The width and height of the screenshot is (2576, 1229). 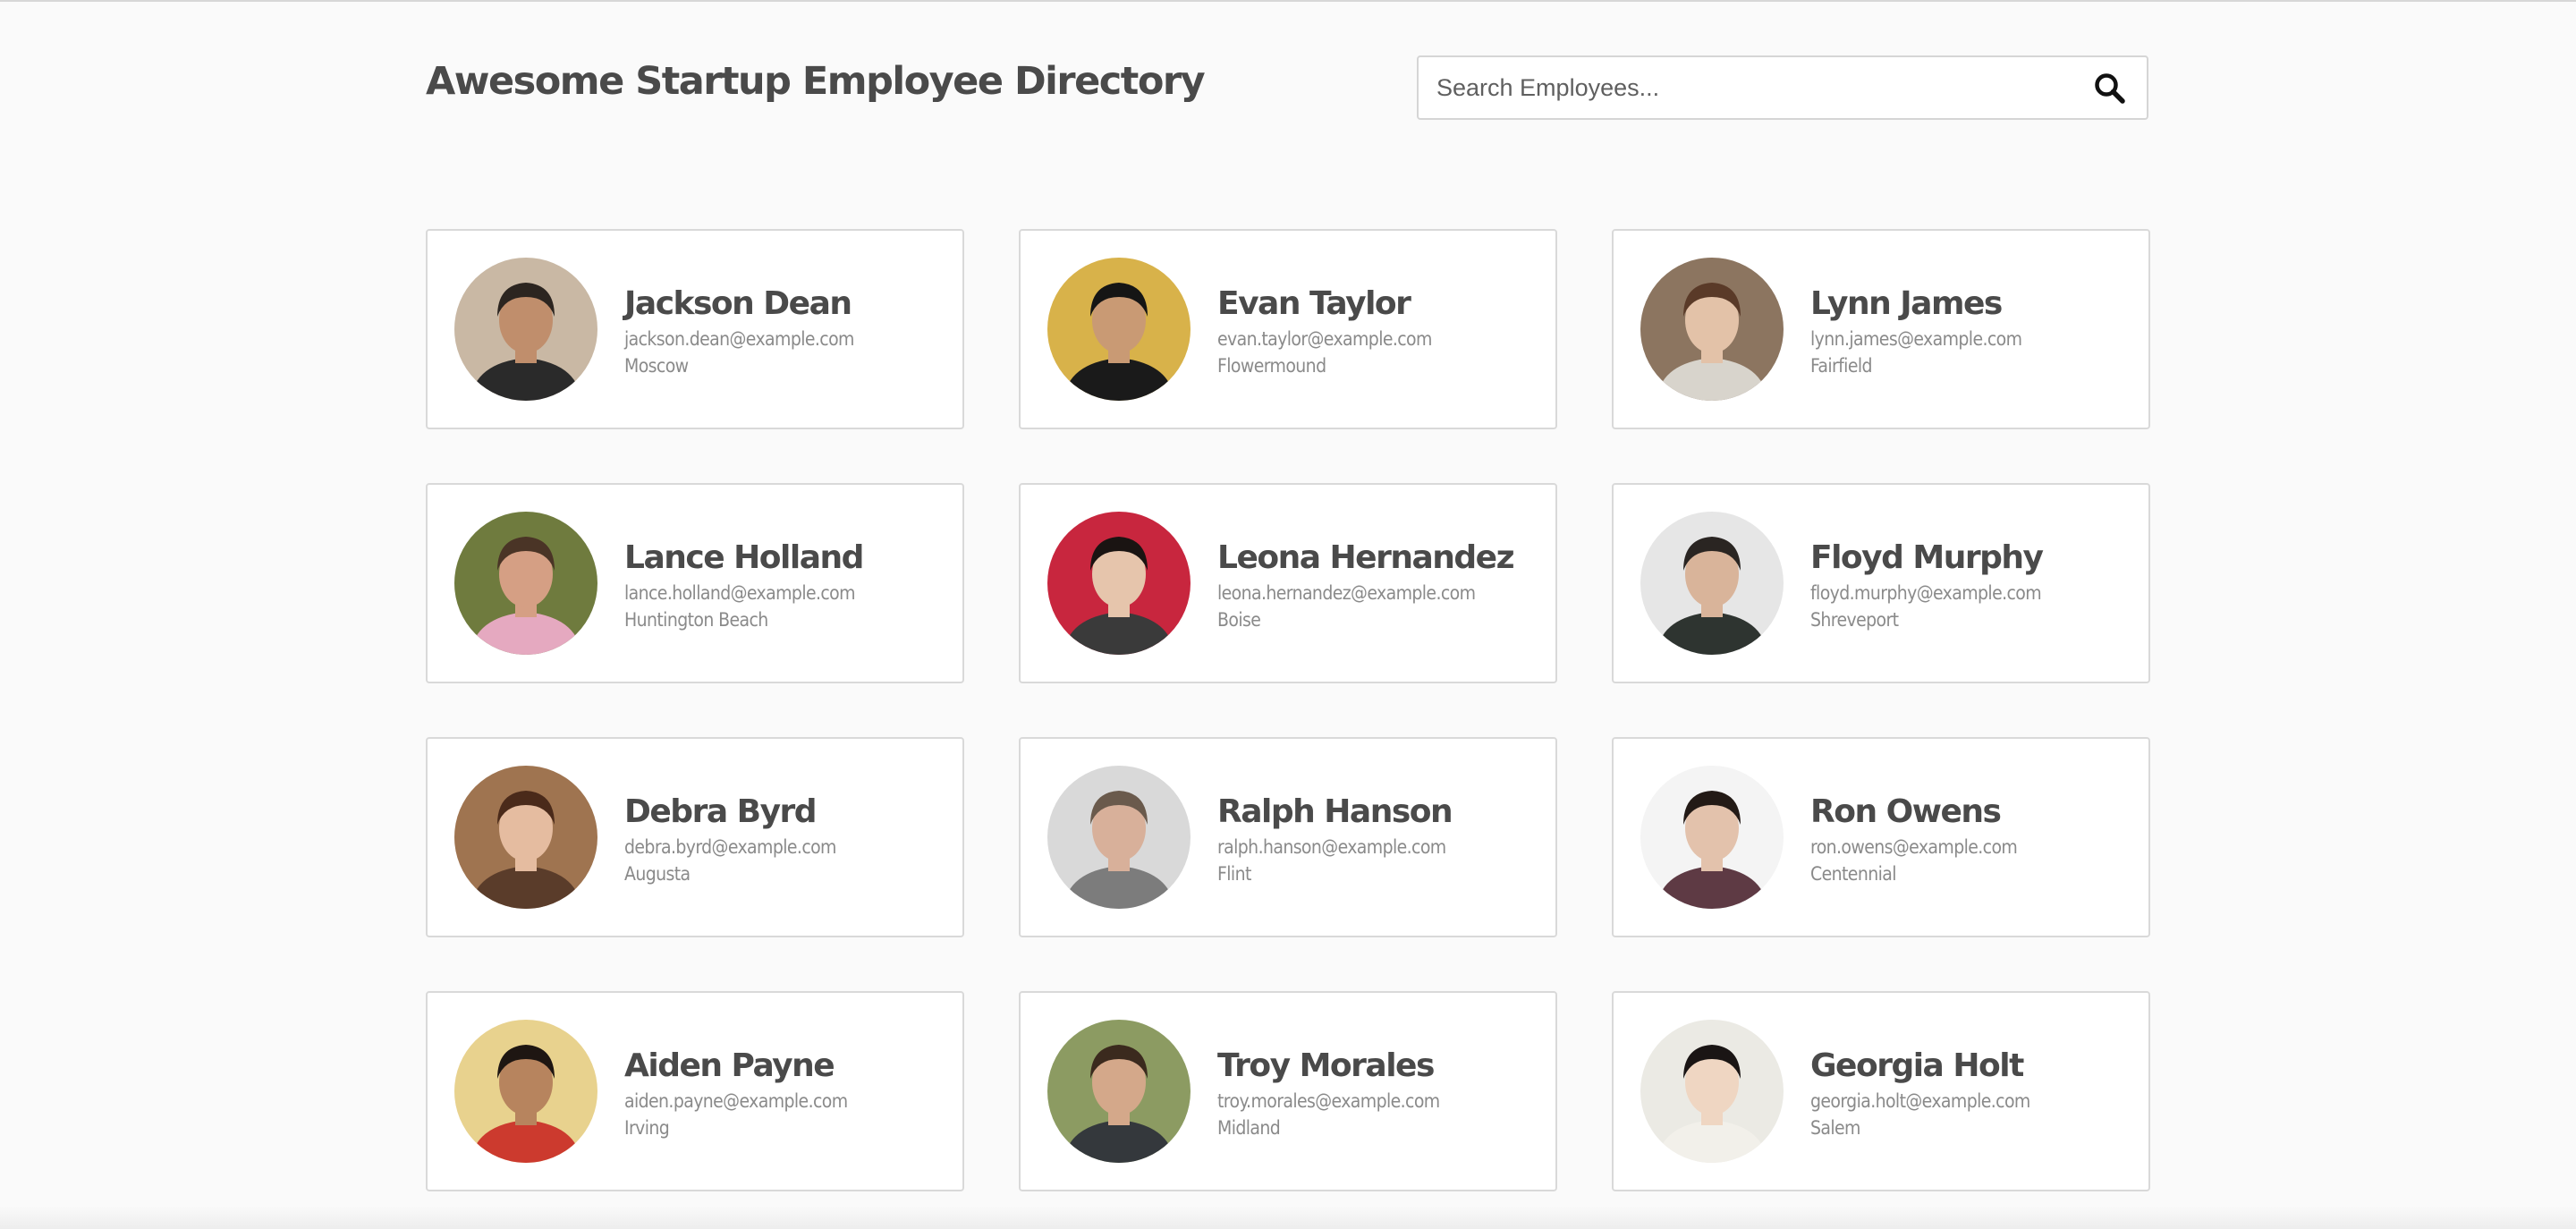 I want to click on top-border, so click(x=1288, y=1).